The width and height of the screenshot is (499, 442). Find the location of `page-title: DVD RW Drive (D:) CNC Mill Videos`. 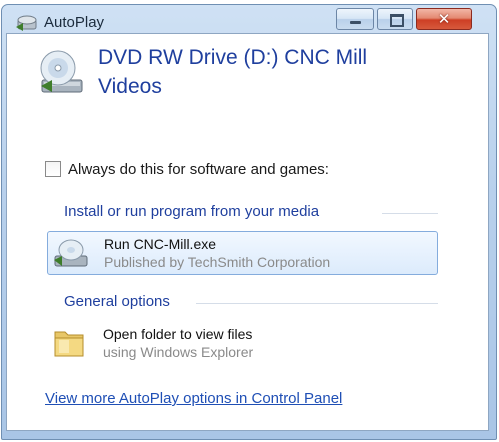

page-title: DVD RW Drive (D:) CNC Mill Videos is located at coordinates (233, 72).